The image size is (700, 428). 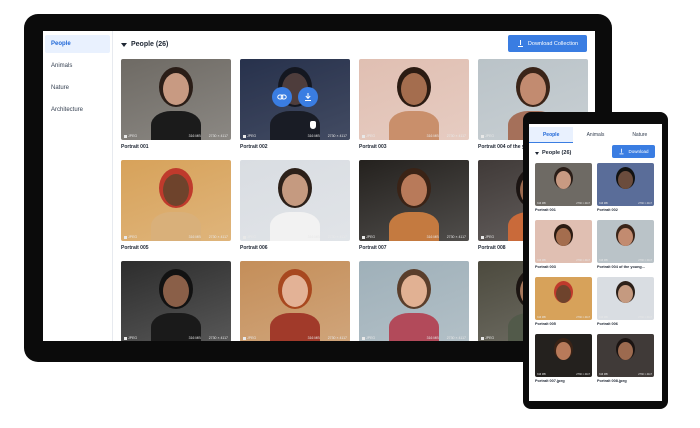 I want to click on sidebar-item-people: People, so click(x=77, y=44).